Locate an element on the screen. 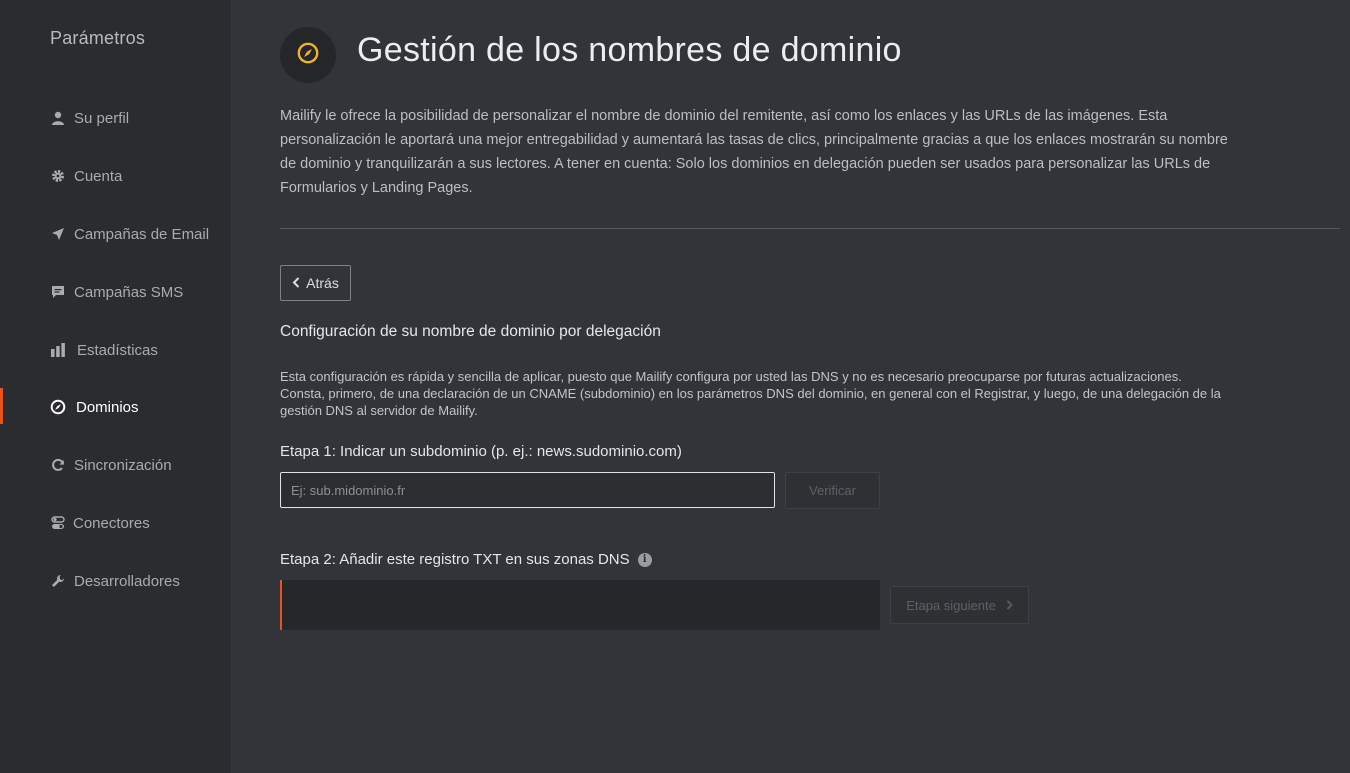 This screenshot has width=1350, height=773. refresh-icon is located at coordinates (58, 465).